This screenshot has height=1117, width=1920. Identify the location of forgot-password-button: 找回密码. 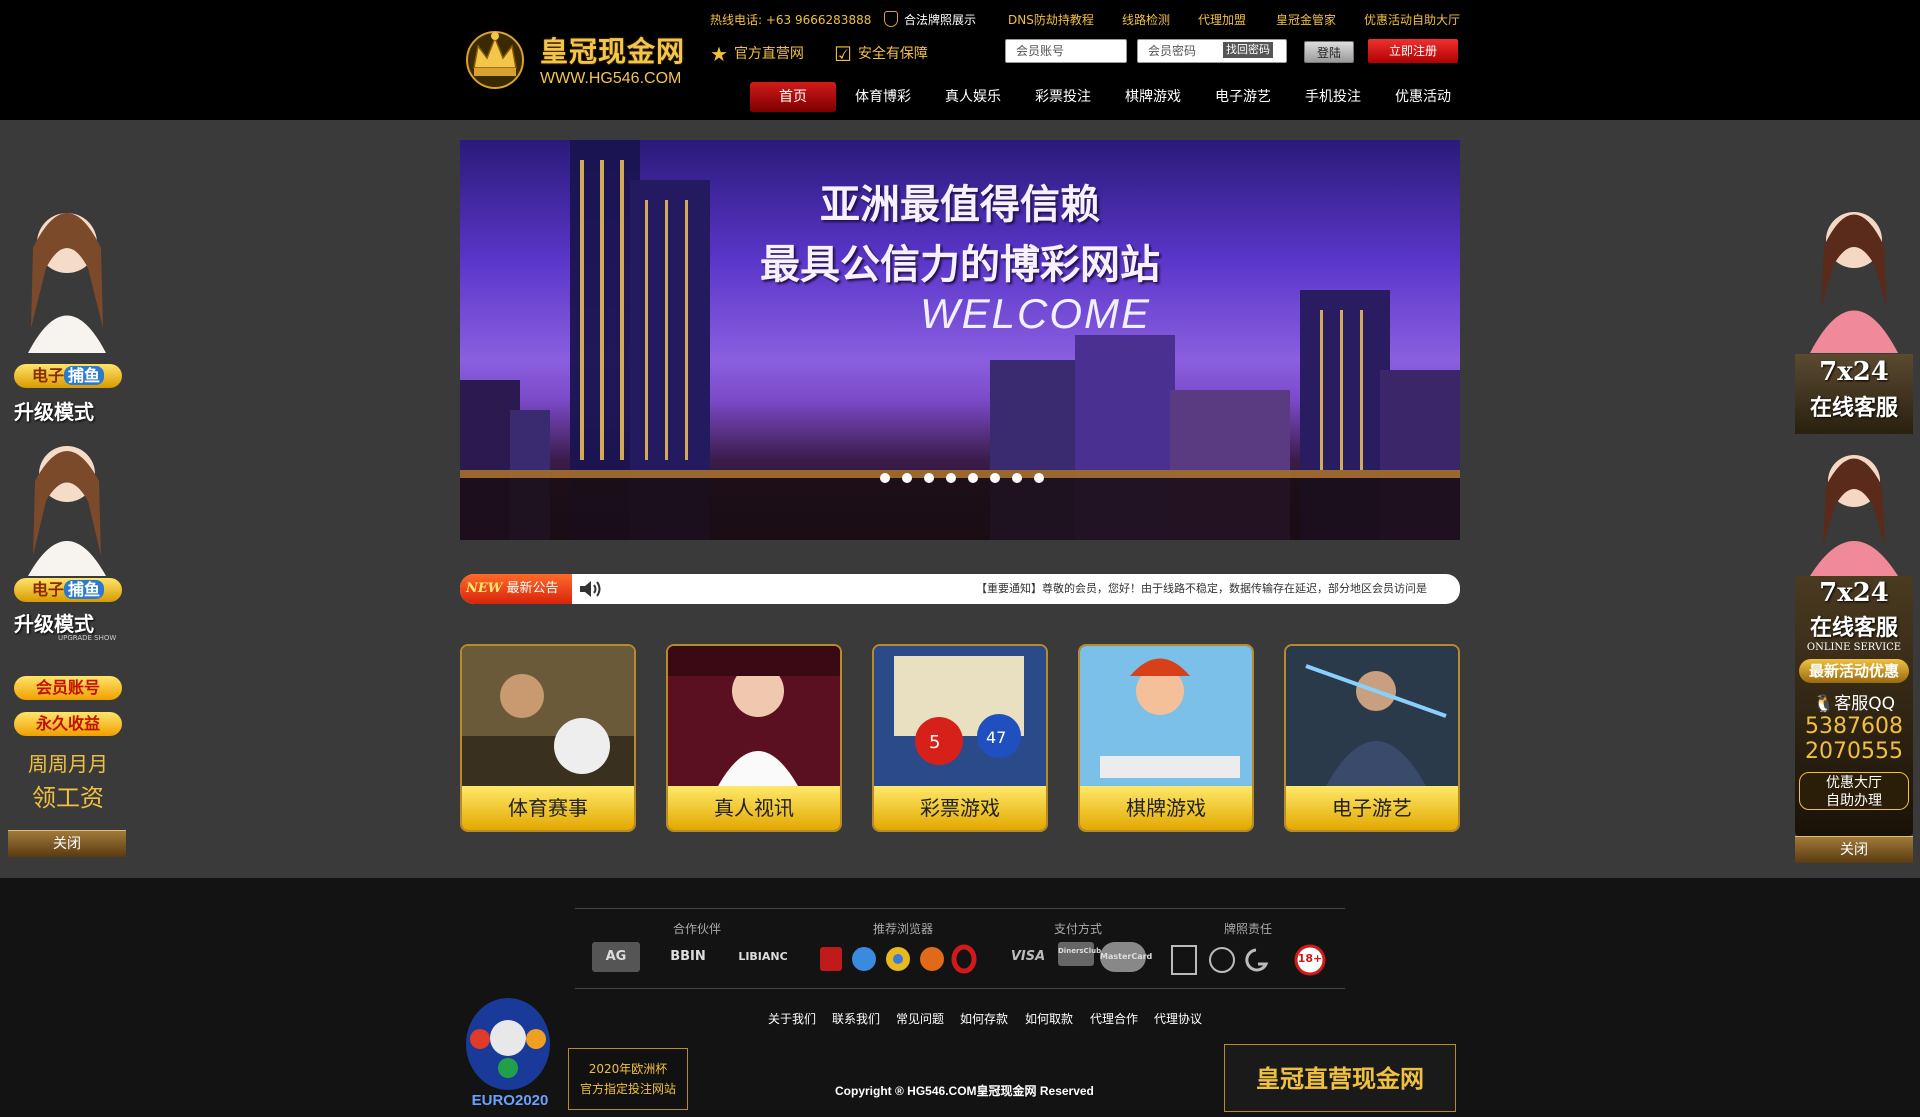
(1248, 50).